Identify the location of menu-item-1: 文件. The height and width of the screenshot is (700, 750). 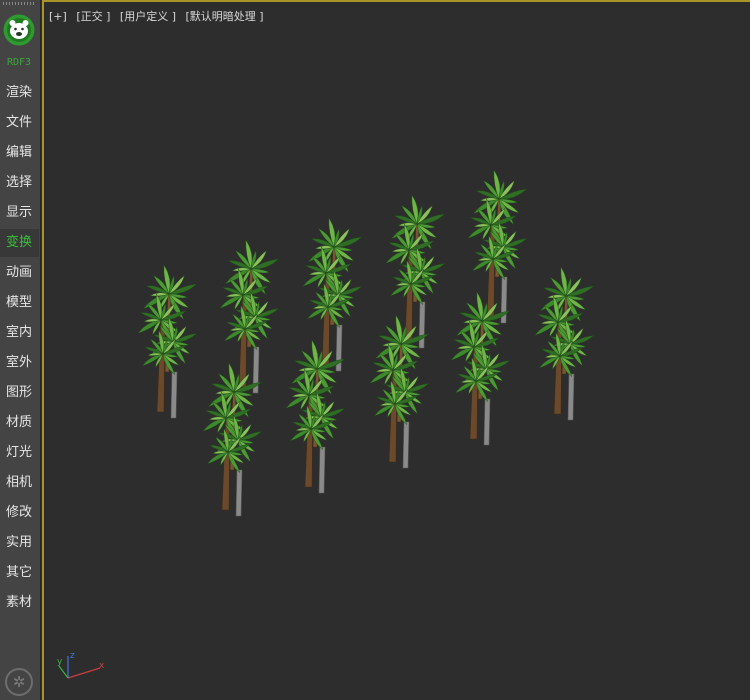
(19, 123).